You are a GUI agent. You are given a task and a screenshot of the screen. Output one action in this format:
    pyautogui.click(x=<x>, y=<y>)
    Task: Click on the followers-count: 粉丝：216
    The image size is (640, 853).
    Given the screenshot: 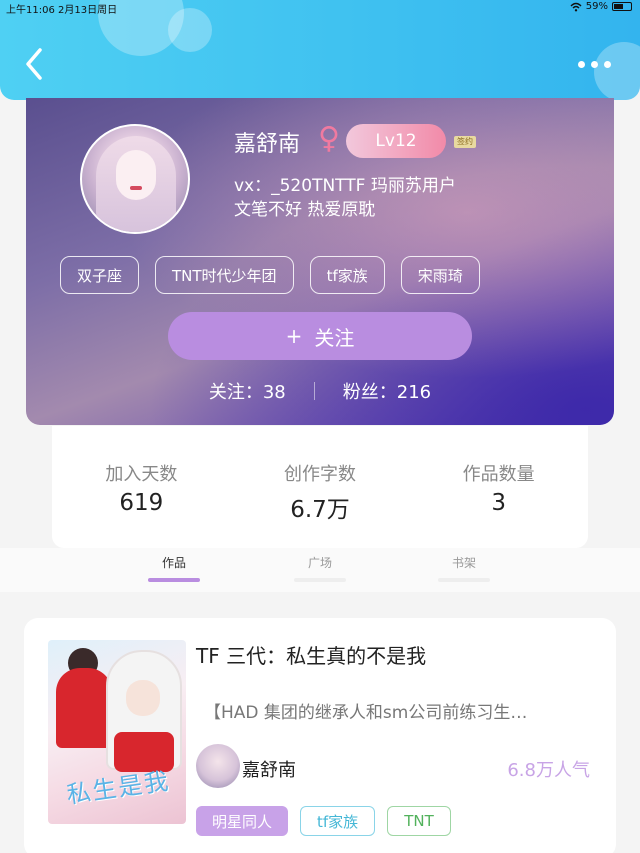 What is the action you would take?
    pyautogui.click(x=387, y=391)
    